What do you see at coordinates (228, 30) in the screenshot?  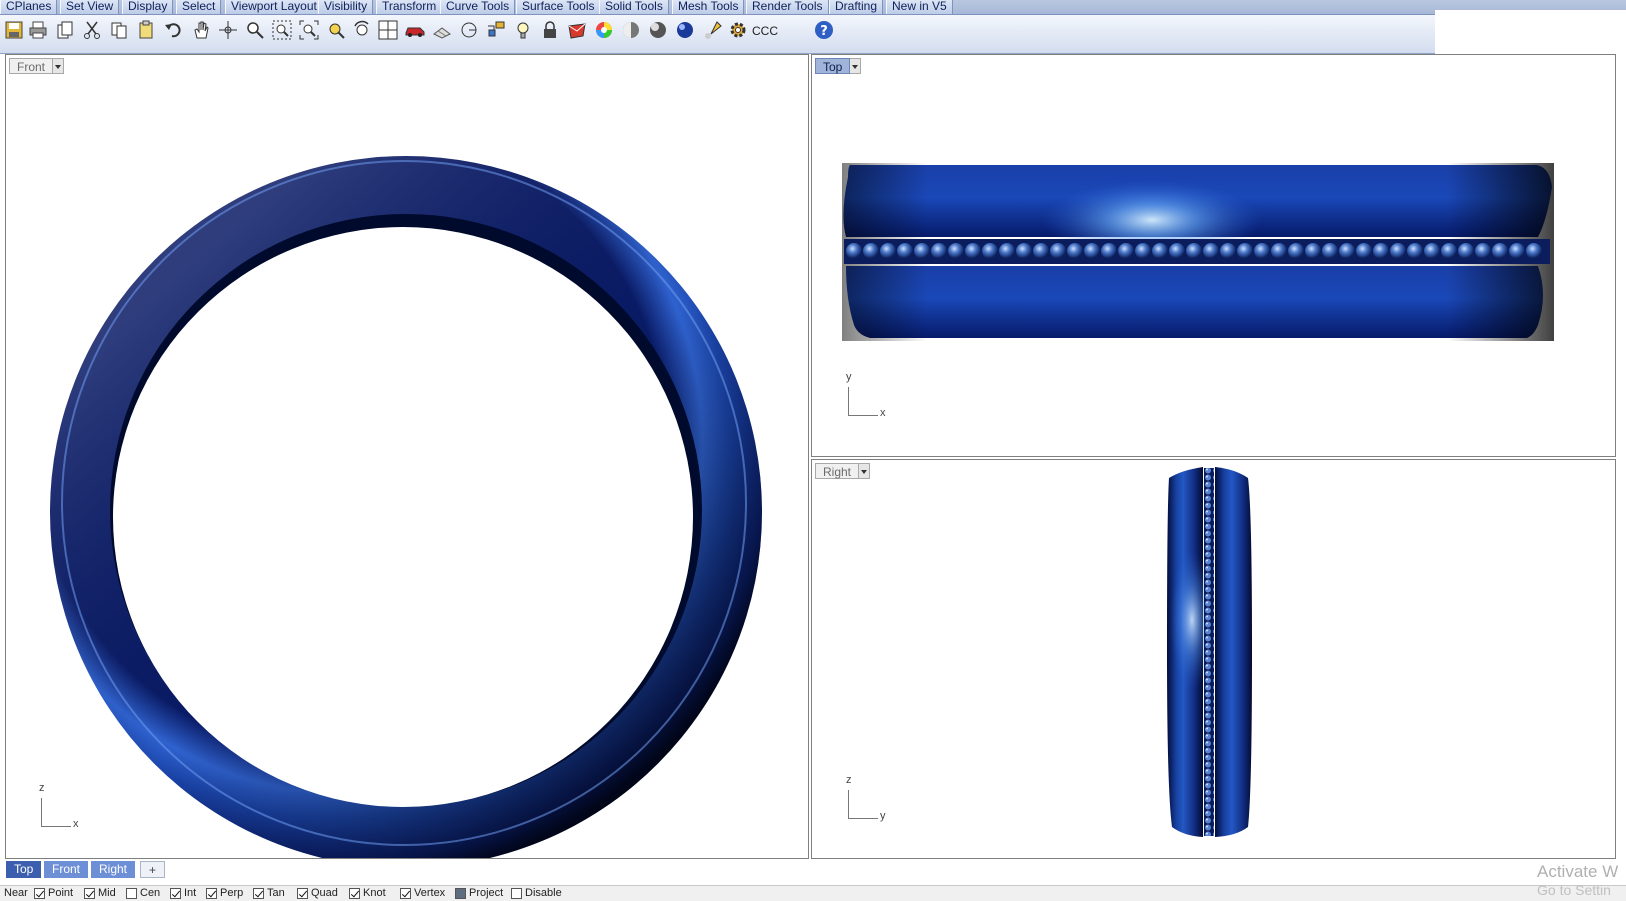 I see `rotate-view-icon` at bounding box center [228, 30].